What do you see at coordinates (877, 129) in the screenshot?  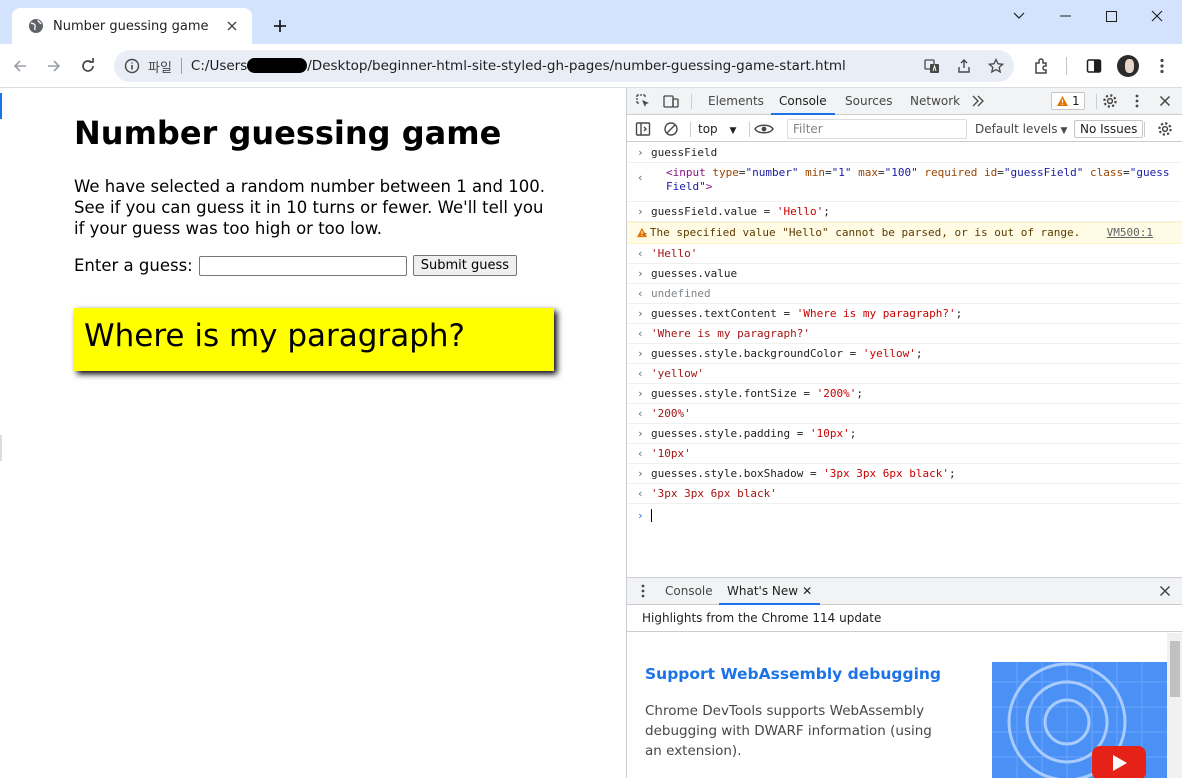 I see `filter-input: Filter` at bounding box center [877, 129].